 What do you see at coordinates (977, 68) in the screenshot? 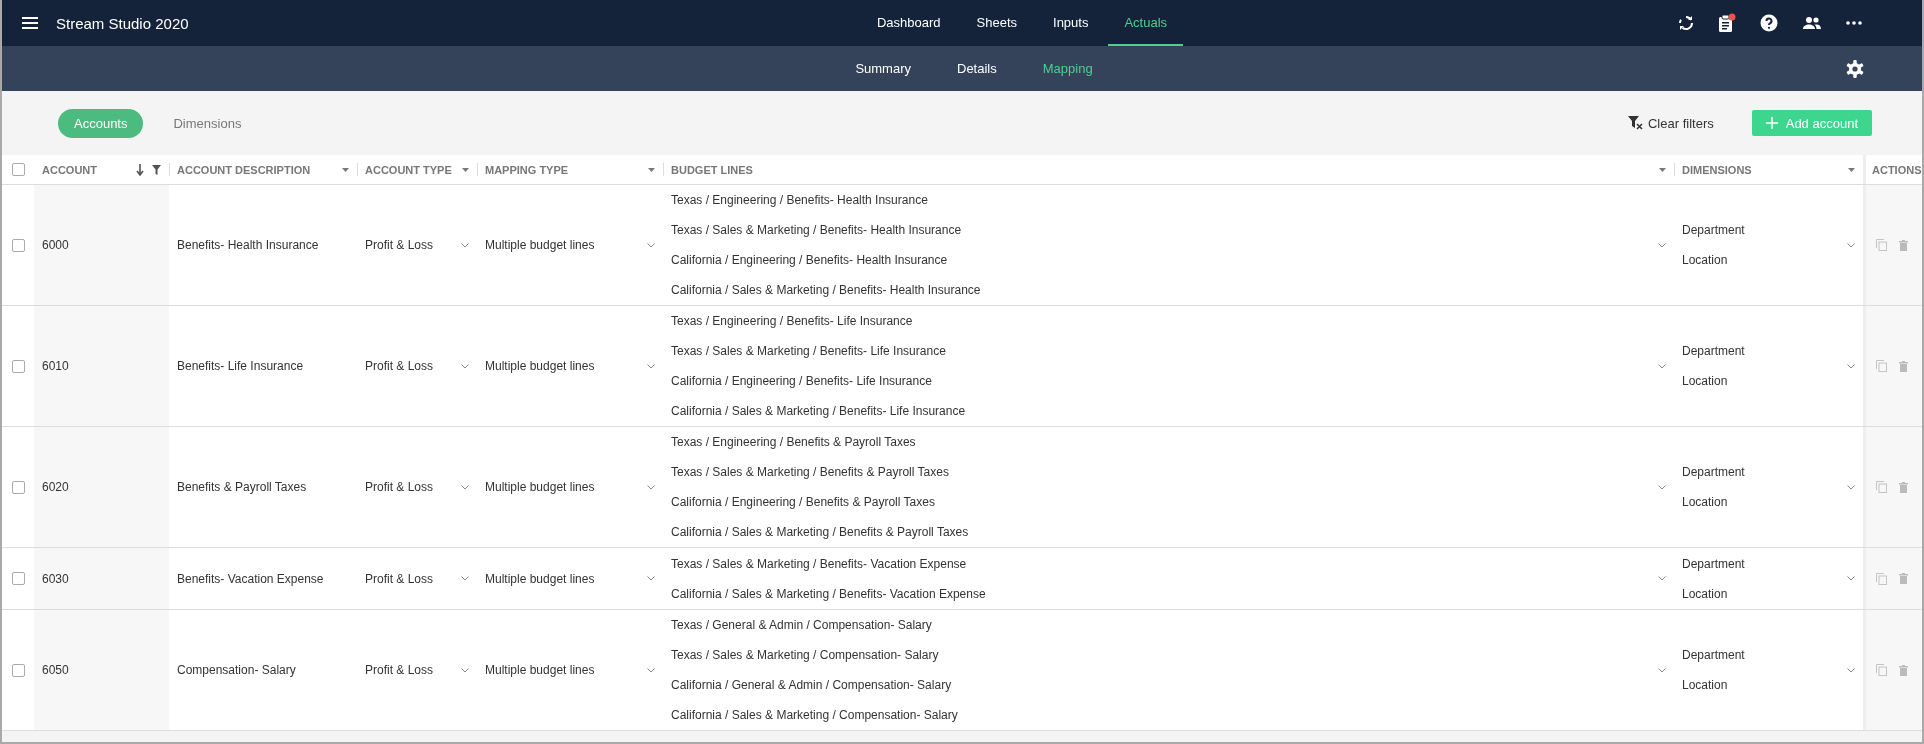
I see `sub-tab: Details` at bounding box center [977, 68].